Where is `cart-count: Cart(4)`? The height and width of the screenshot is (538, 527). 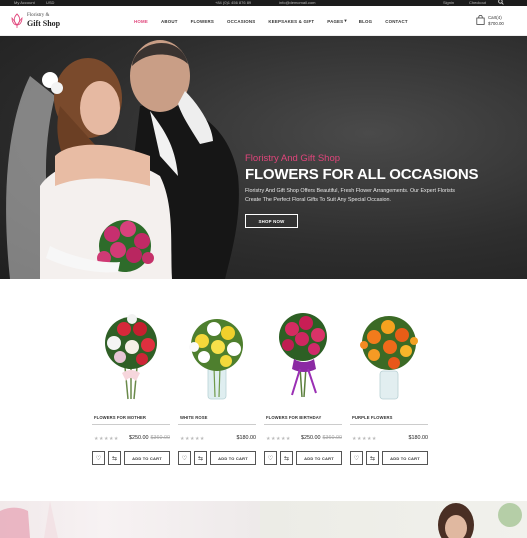 cart-count: Cart(4) is located at coordinates (495, 17).